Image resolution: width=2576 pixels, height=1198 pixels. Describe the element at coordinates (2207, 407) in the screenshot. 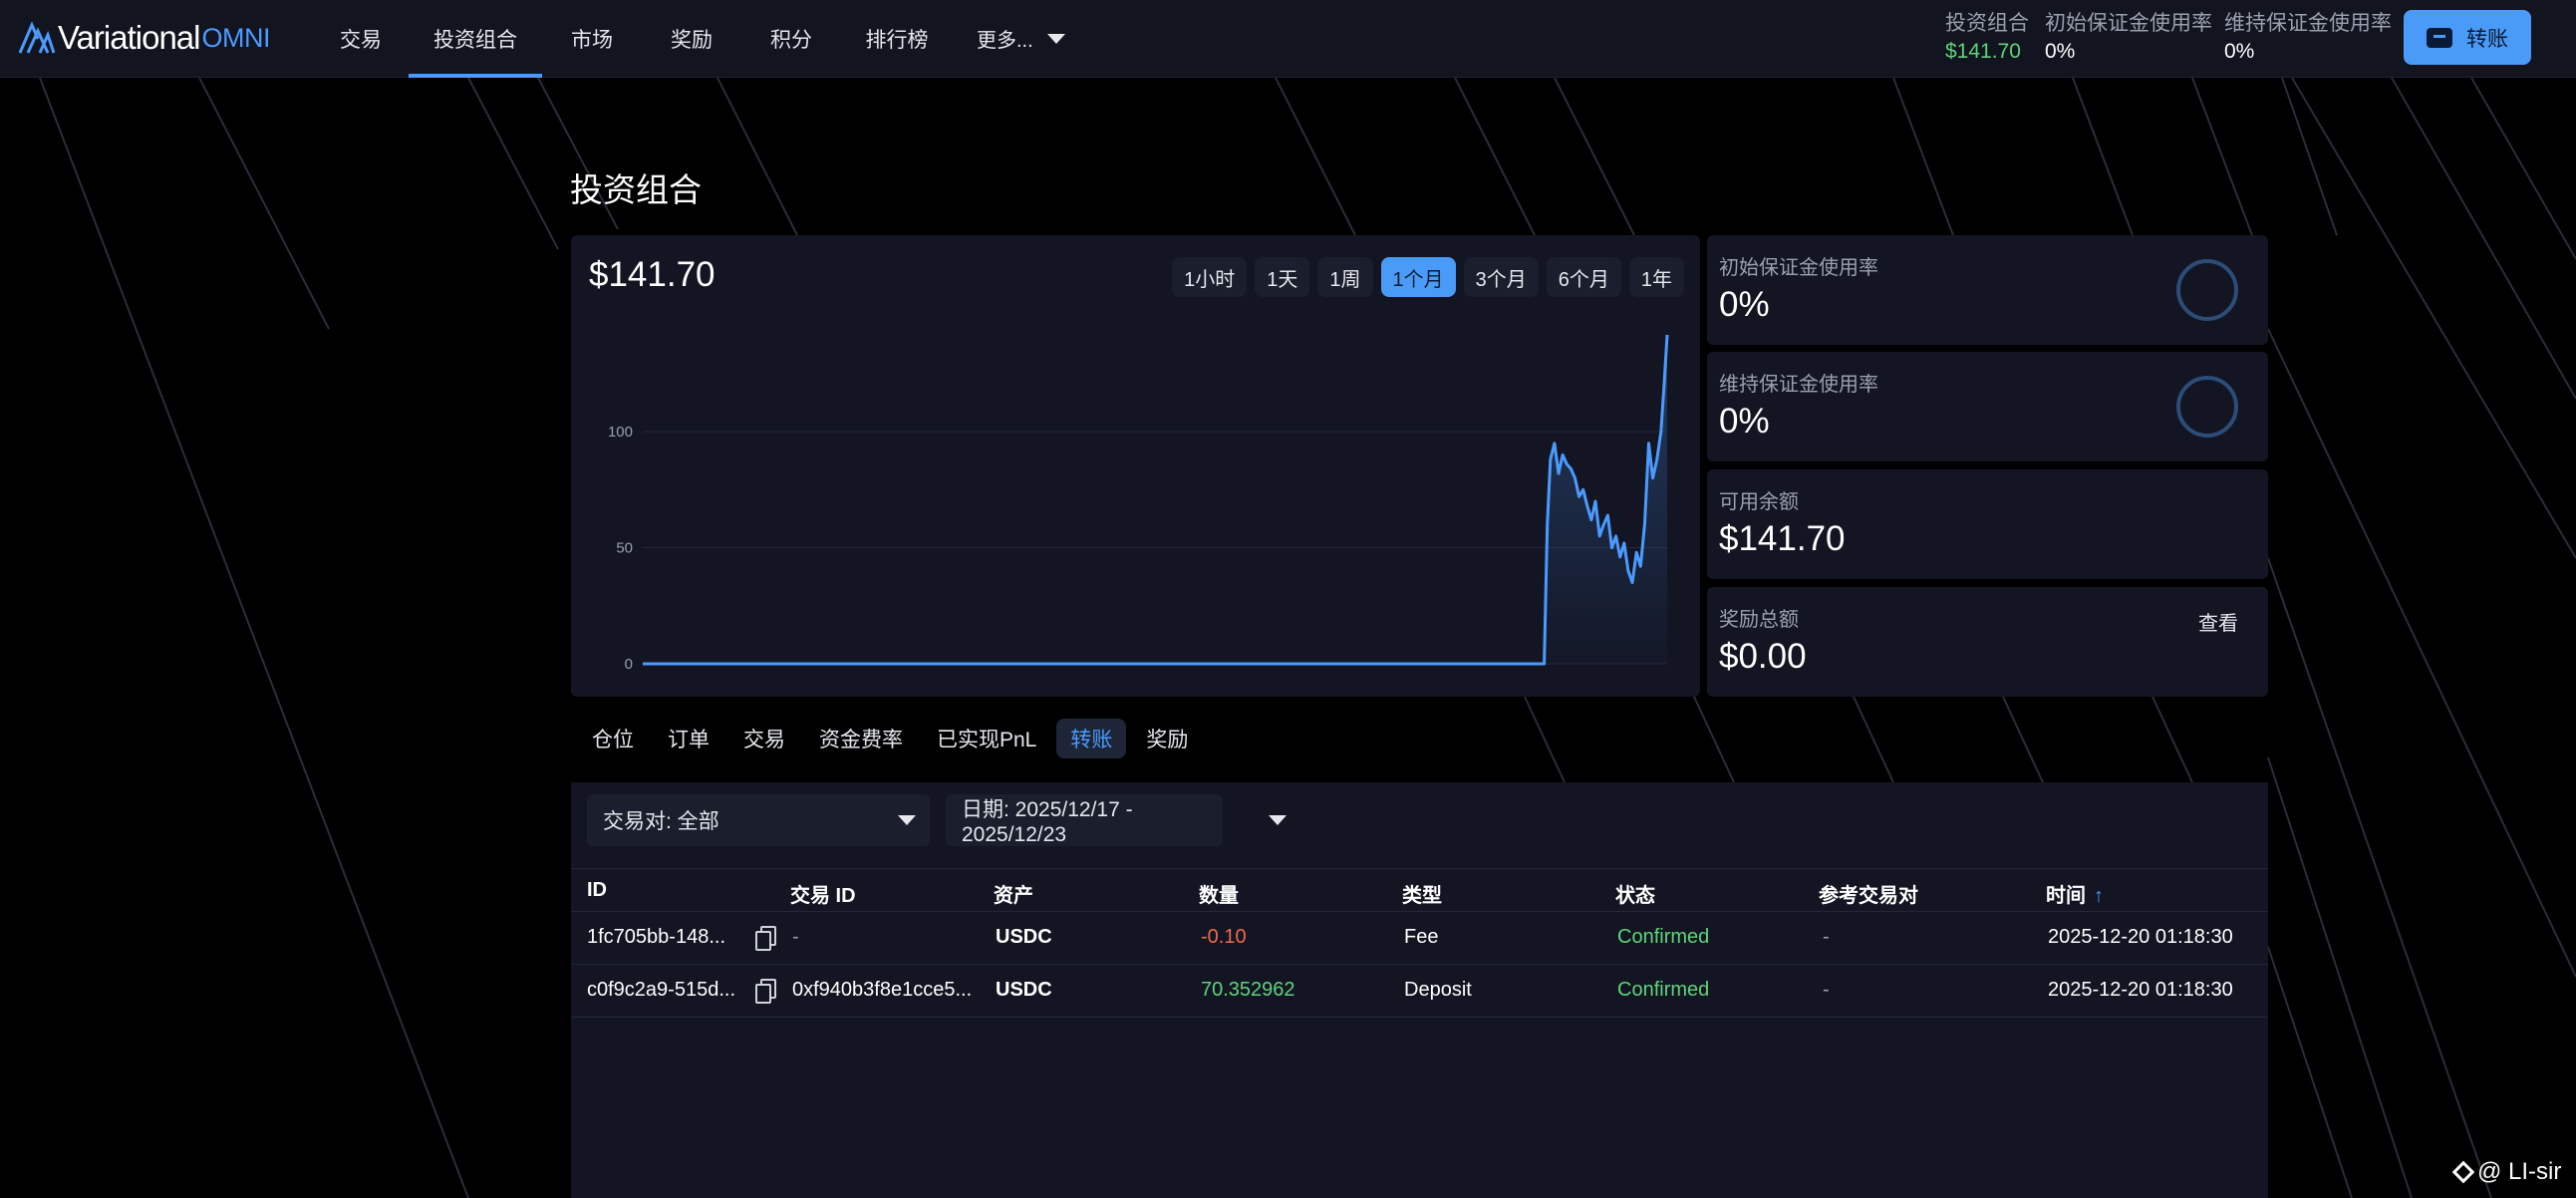

I see `maintenance-margin-gauge` at that location.